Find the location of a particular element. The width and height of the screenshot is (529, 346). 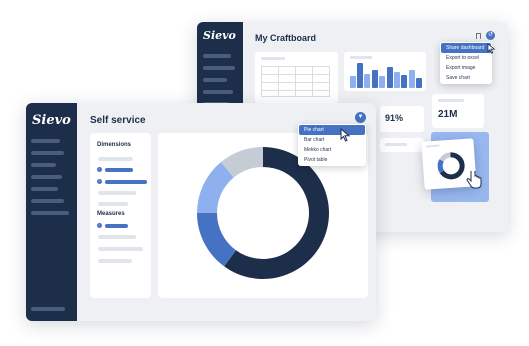

menu-item: Bar chart is located at coordinates (332, 140).